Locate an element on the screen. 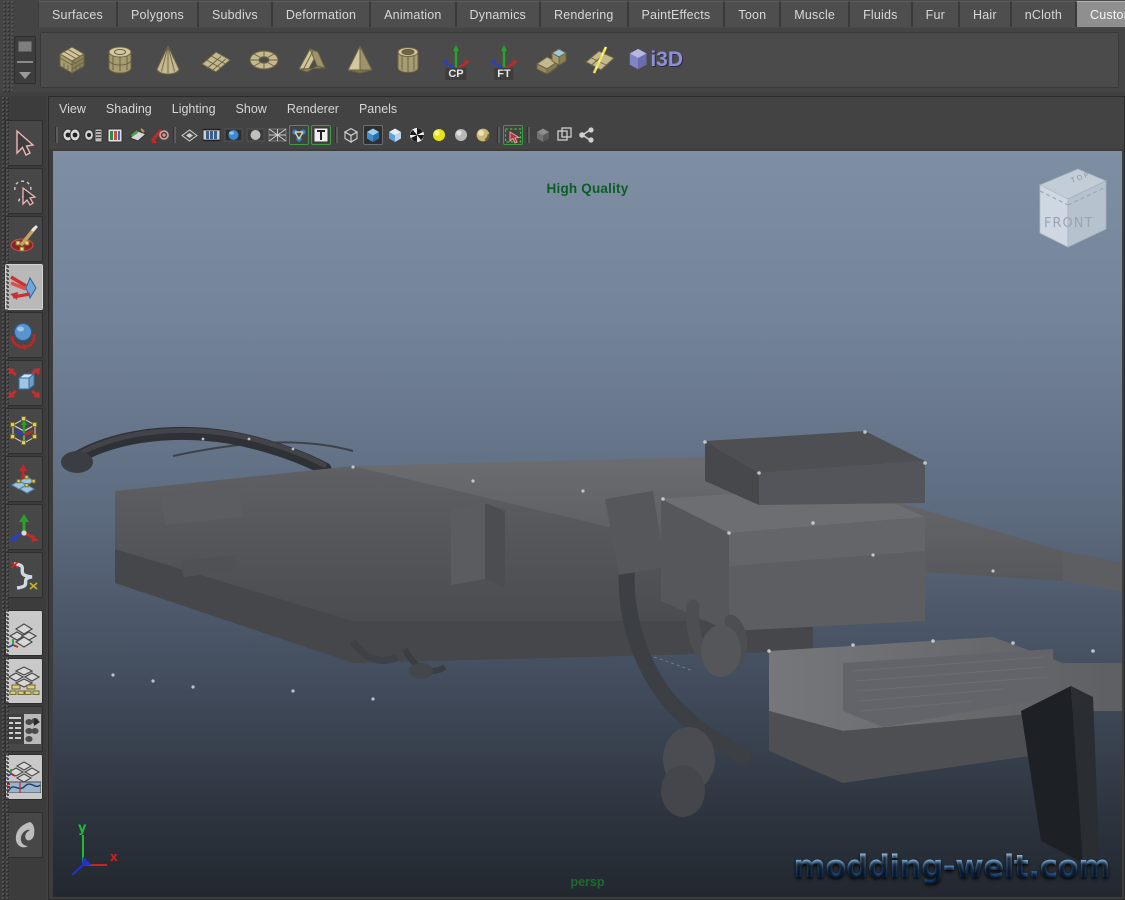 This screenshot has height=900, width=1125. i3d-export-icon: i3D is located at coordinates (655, 60).